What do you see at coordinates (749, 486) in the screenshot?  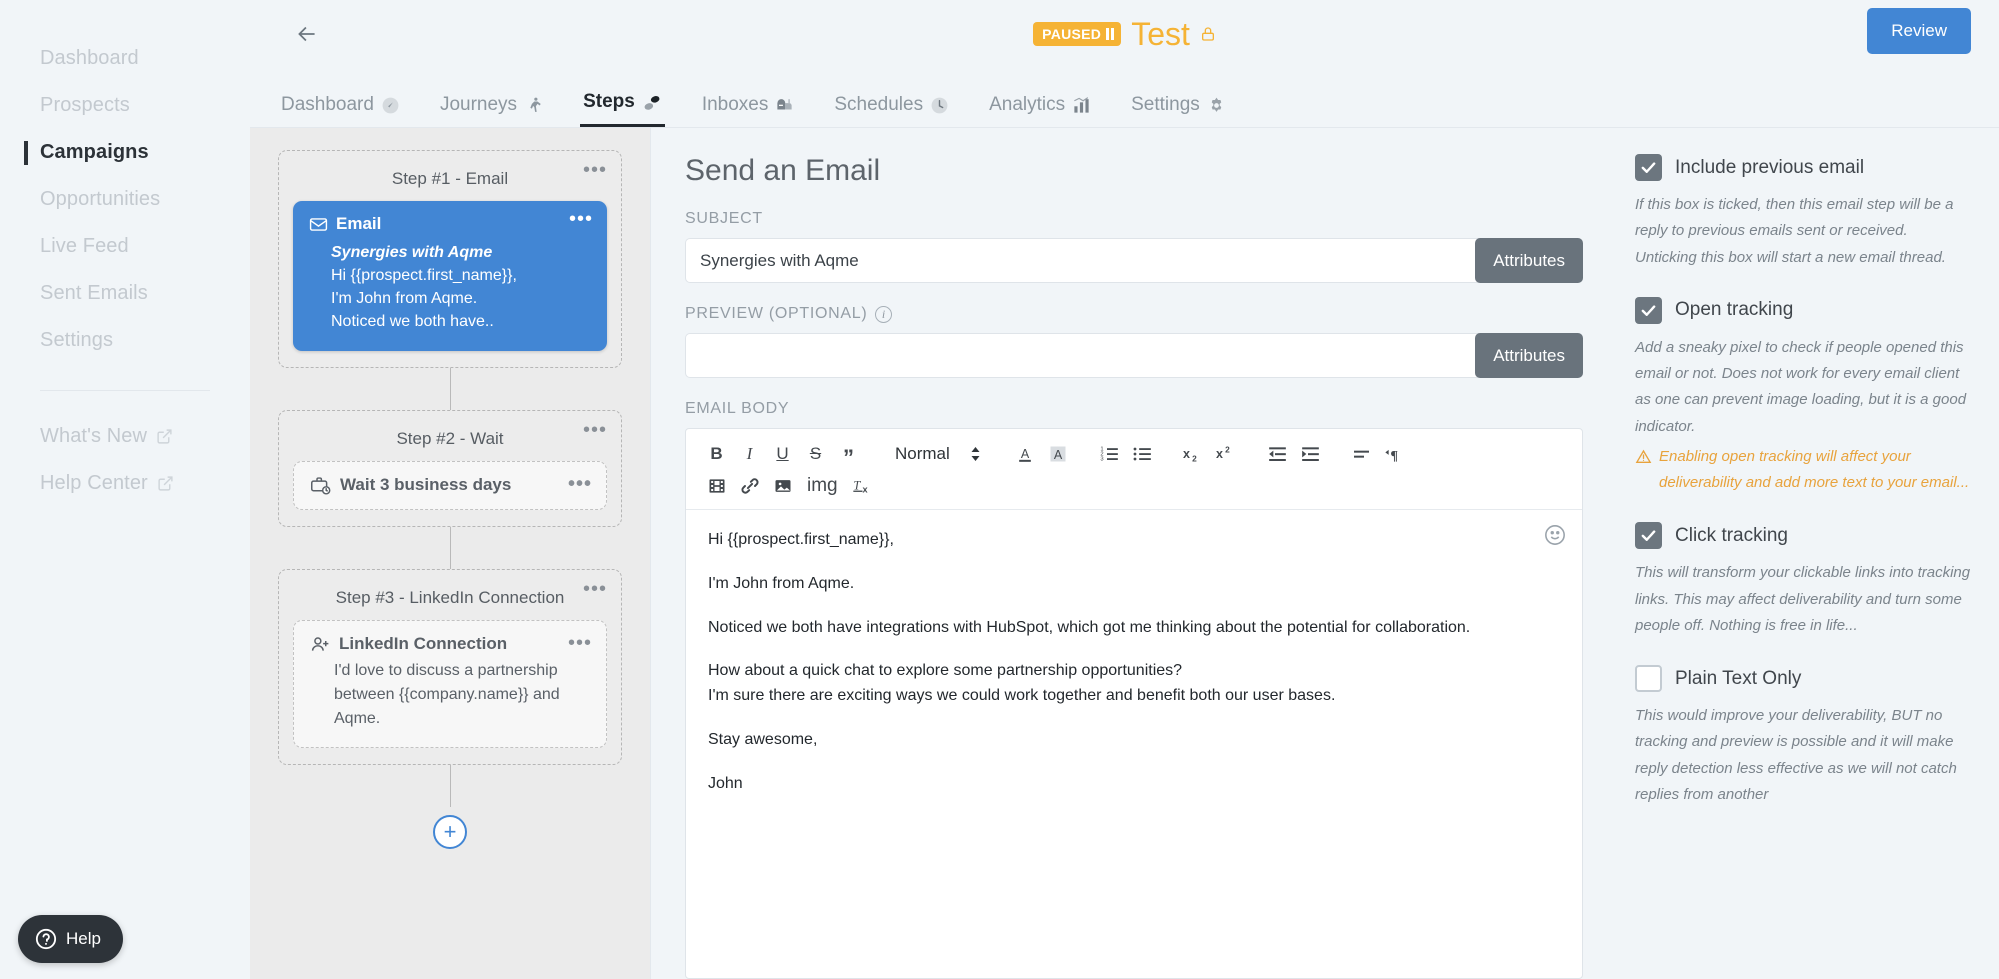 I see `link-button` at bounding box center [749, 486].